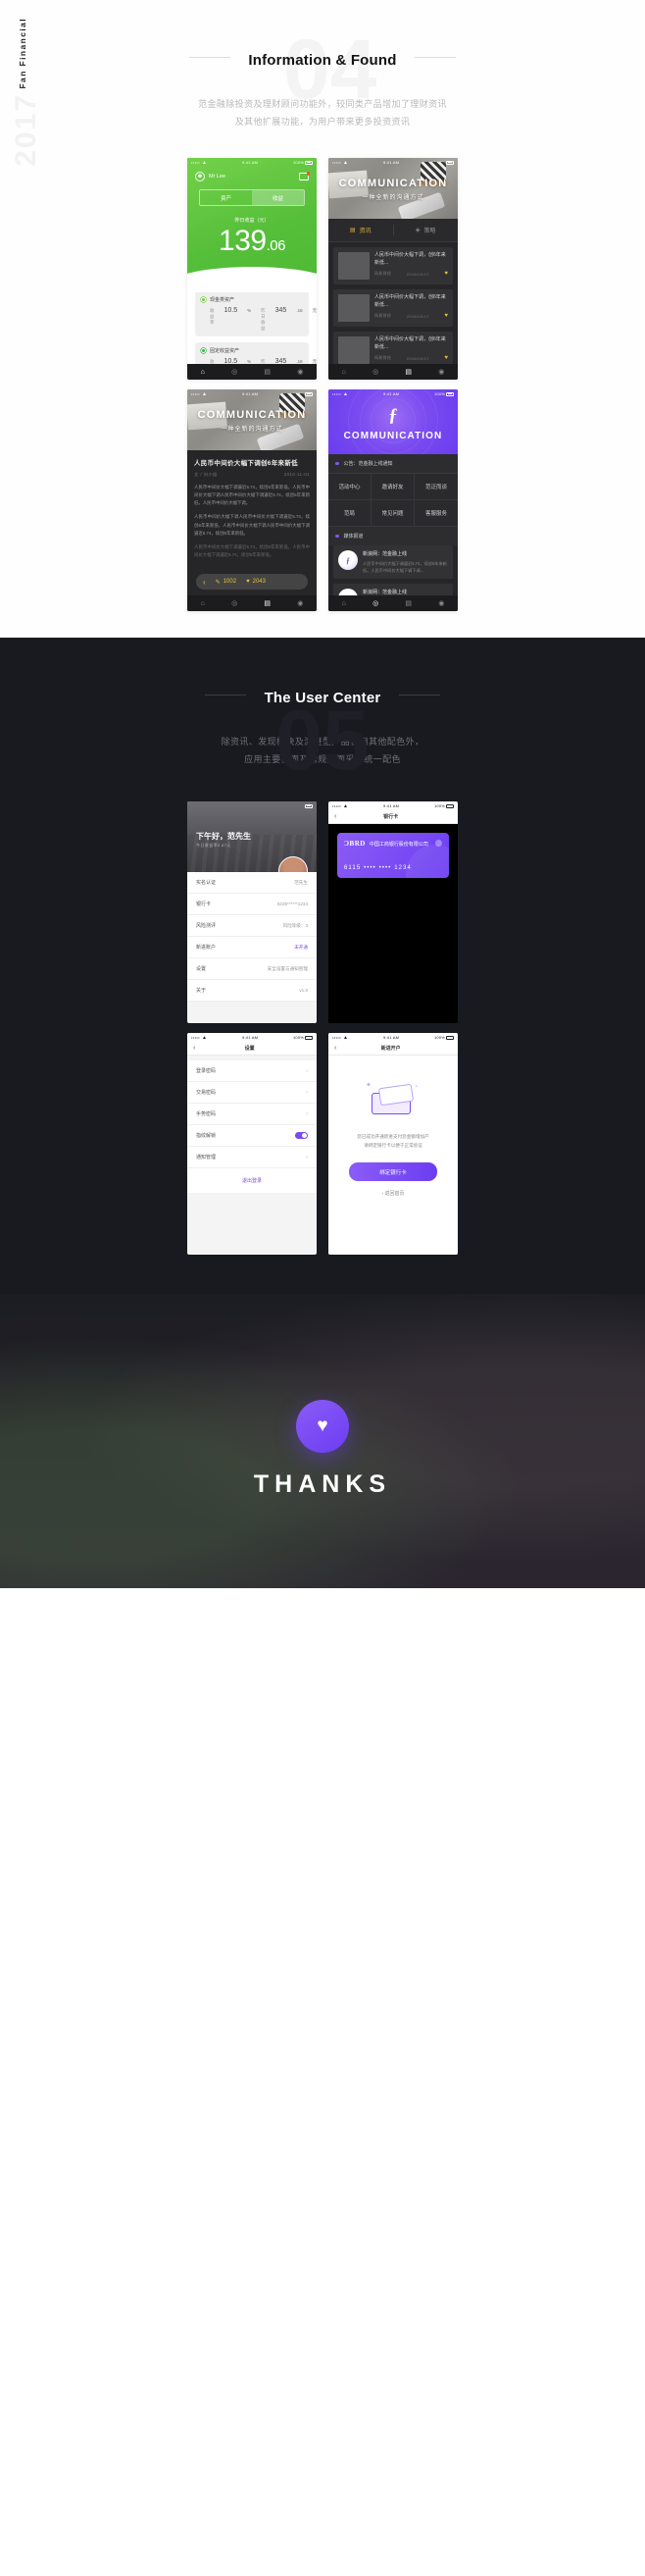 This screenshot has width=645, height=2576. I want to click on list-item: 风险测评 风险等级：3, so click(252, 926).